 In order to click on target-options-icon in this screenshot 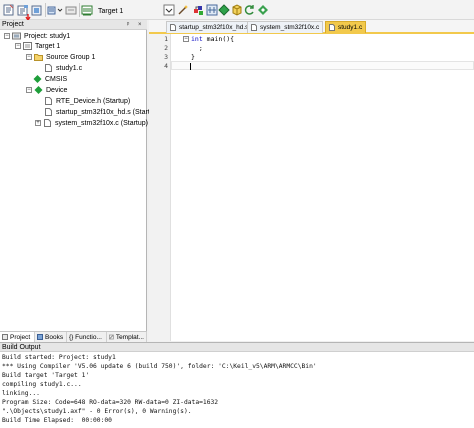, I will do `click(169, 10)`.